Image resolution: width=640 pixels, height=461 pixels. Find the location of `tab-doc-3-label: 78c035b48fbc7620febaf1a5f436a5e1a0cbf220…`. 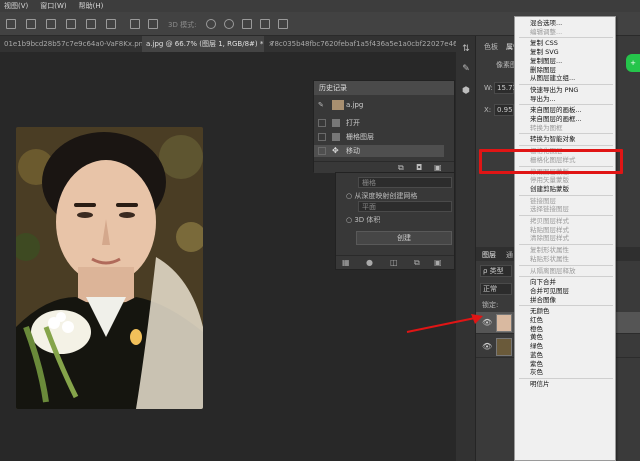

tab-doc-3-label: 78c035b48fbc7620febaf1a5f436a5e1a0cbf220… is located at coordinates (363, 44).